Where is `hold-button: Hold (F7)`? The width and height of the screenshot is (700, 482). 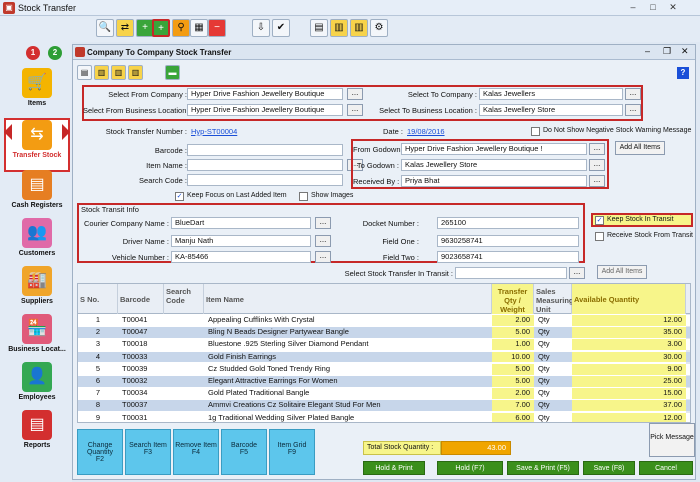 hold-button: Hold (F7) is located at coordinates (470, 468).